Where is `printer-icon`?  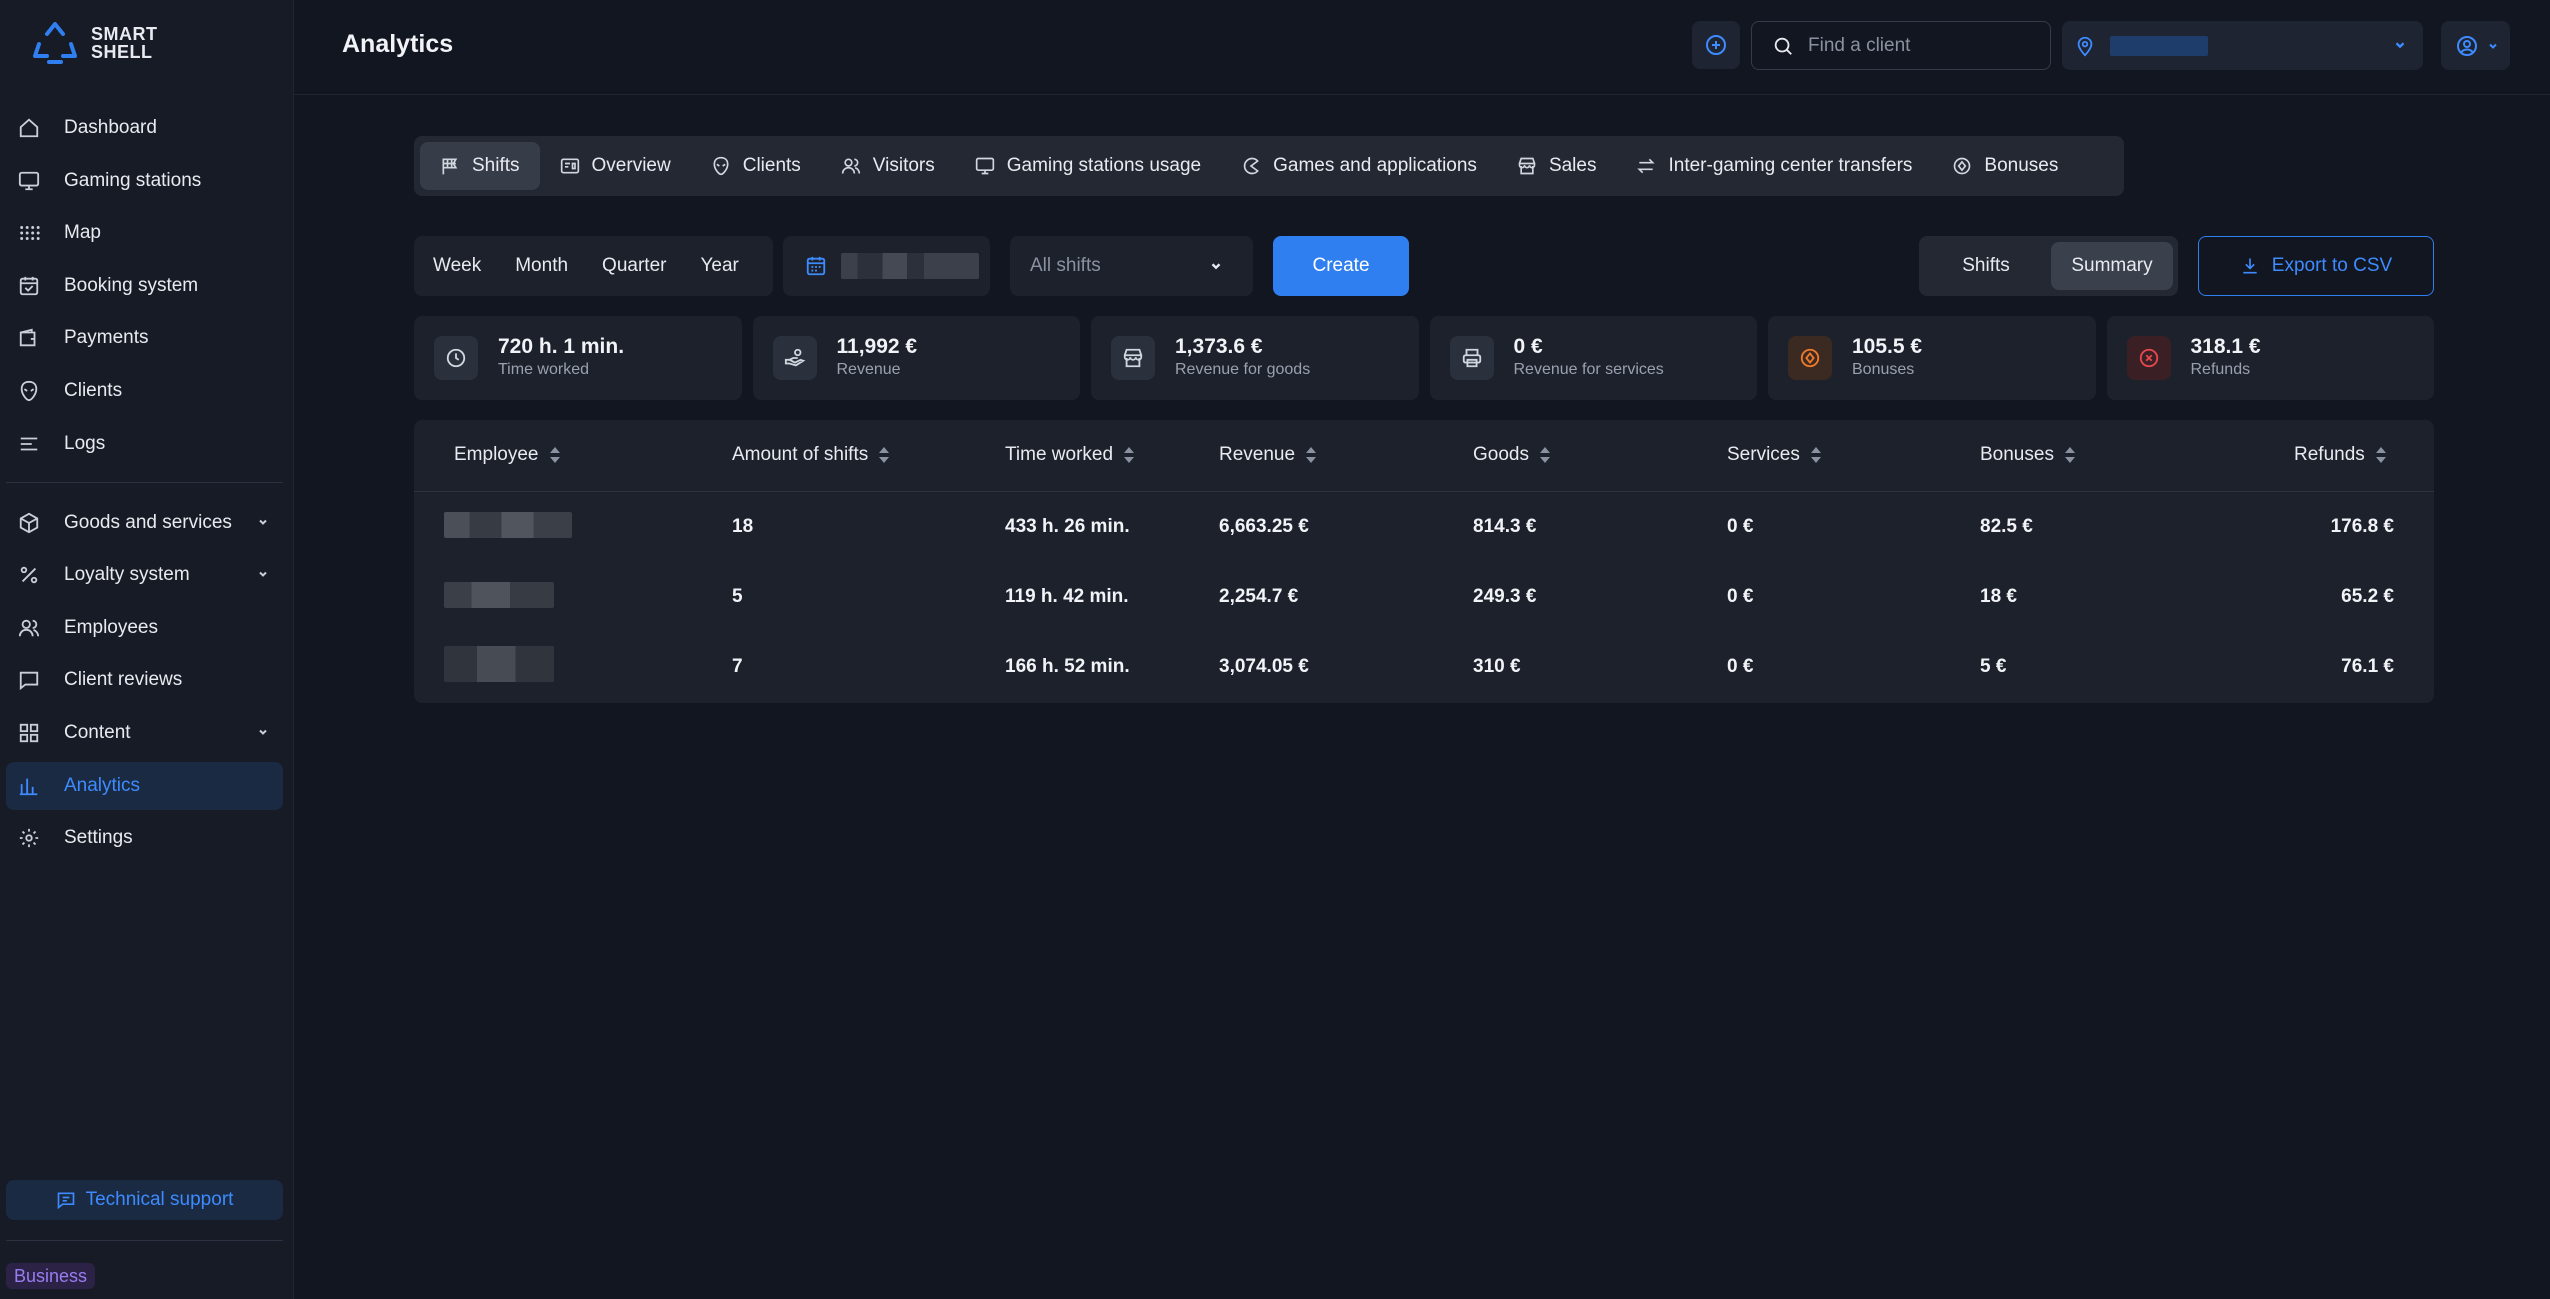
printer-icon is located at coordinates (1471, 358).